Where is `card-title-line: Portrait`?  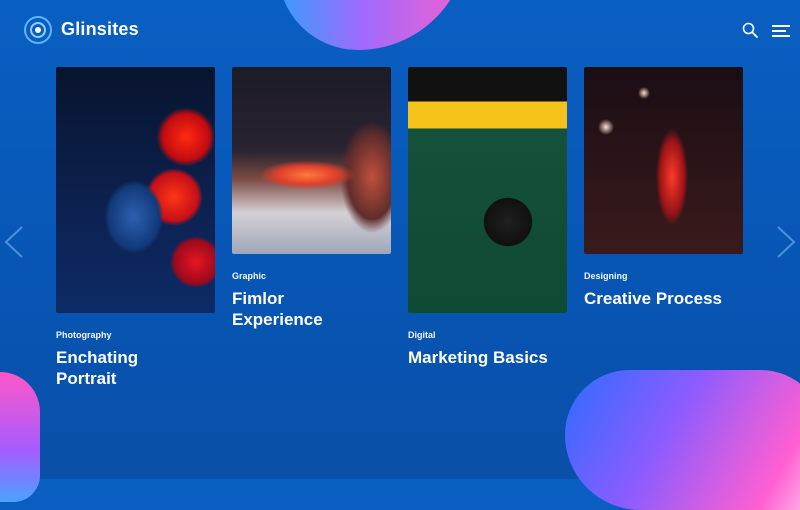
card-title-line: Portrait is located at coordinates (86, 378).